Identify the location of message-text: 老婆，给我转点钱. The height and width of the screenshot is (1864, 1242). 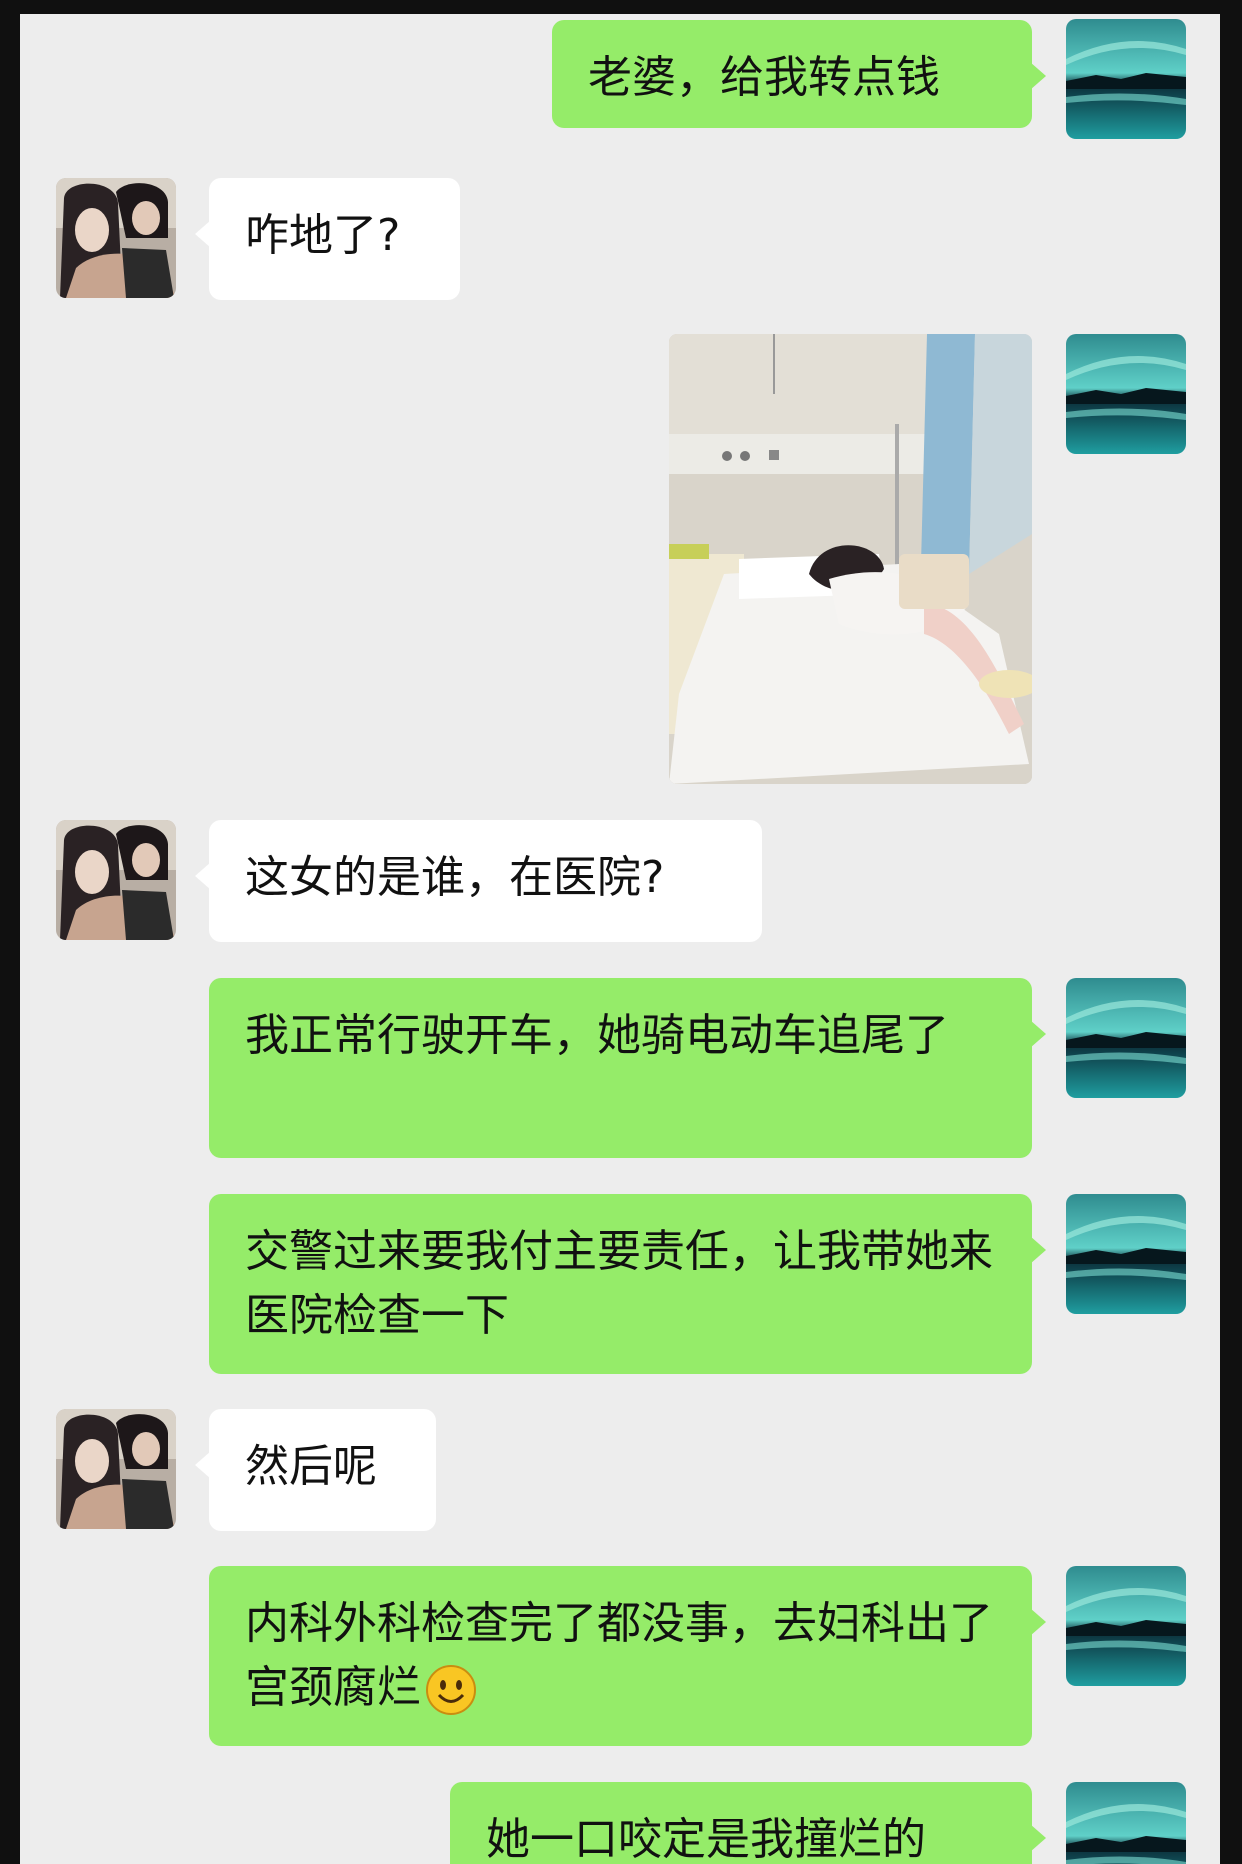
(764, 77).